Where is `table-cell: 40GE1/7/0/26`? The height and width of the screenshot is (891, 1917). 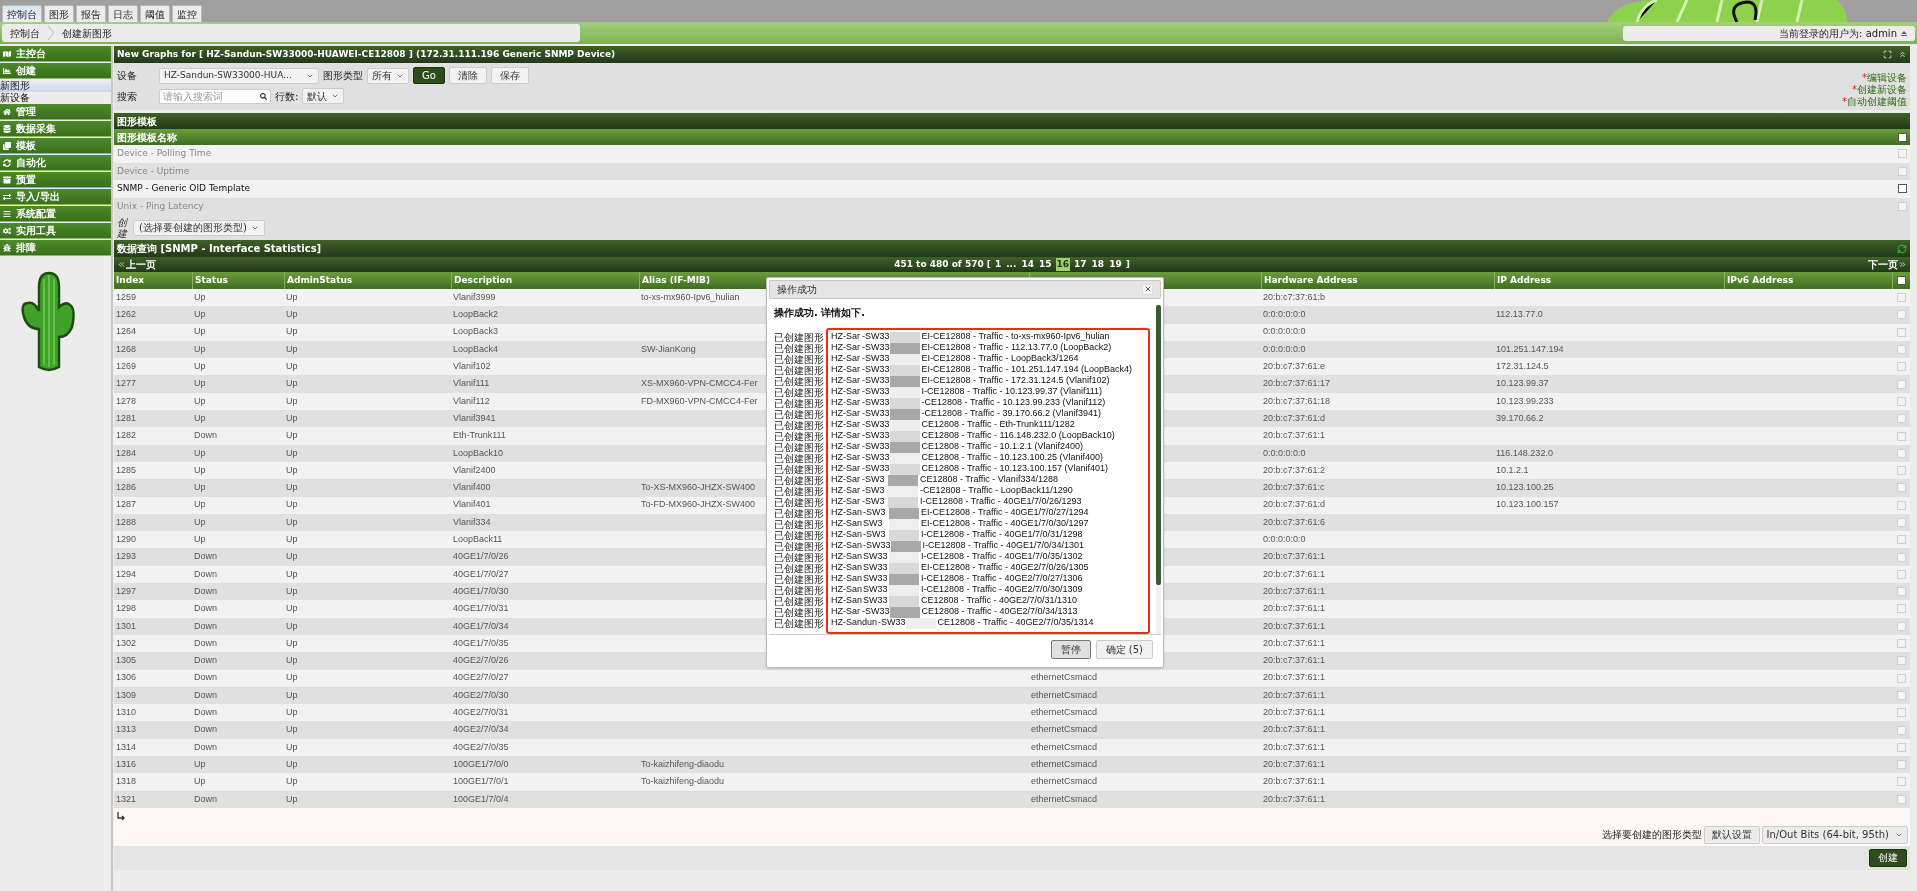
table-cell: 40GE1/7/0/26 is located at coordinates (481, 556).